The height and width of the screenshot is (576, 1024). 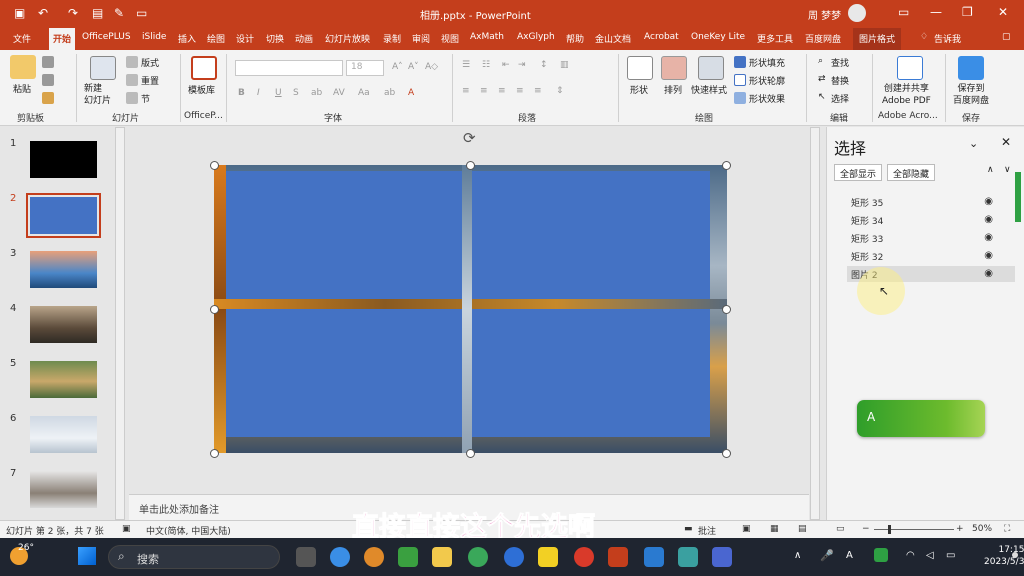 I want to click on font-name-combo, so click(x=289, y=68).